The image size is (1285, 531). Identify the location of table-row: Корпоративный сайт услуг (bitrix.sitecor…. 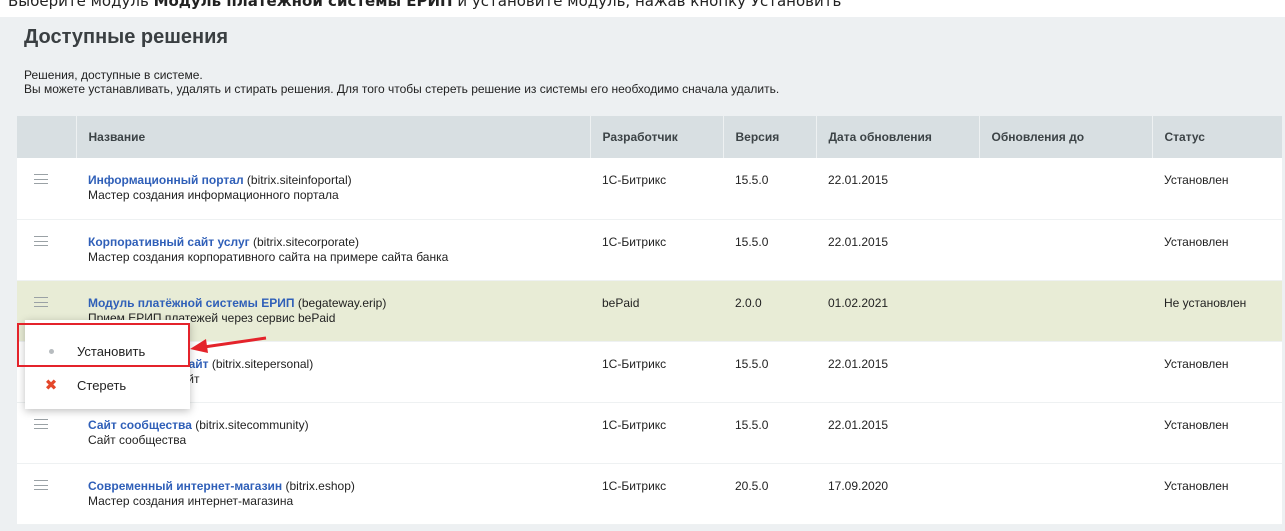
(649, 250).